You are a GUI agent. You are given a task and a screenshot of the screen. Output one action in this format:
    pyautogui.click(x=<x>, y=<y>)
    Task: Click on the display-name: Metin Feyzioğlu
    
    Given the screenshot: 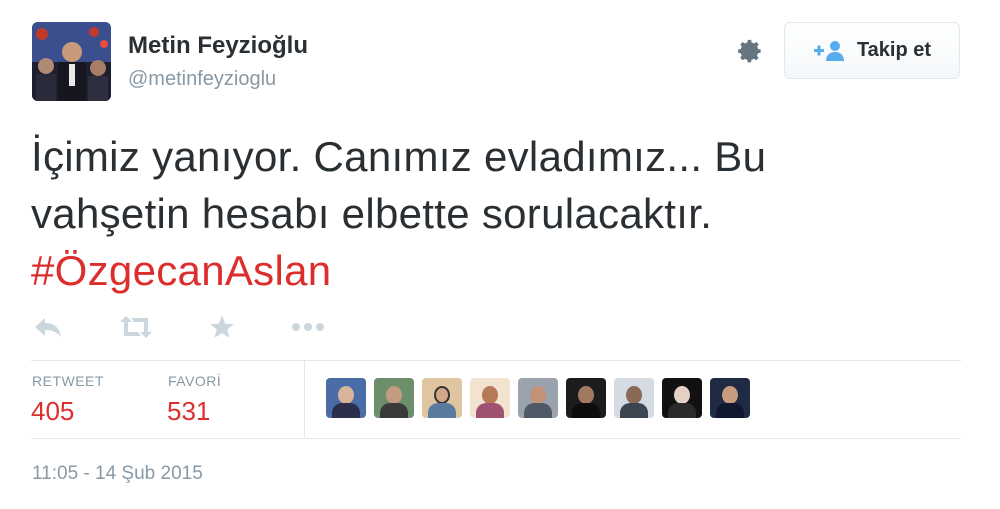 What is the action you would take?
    pyautogui.click(x=218, y=46)
    